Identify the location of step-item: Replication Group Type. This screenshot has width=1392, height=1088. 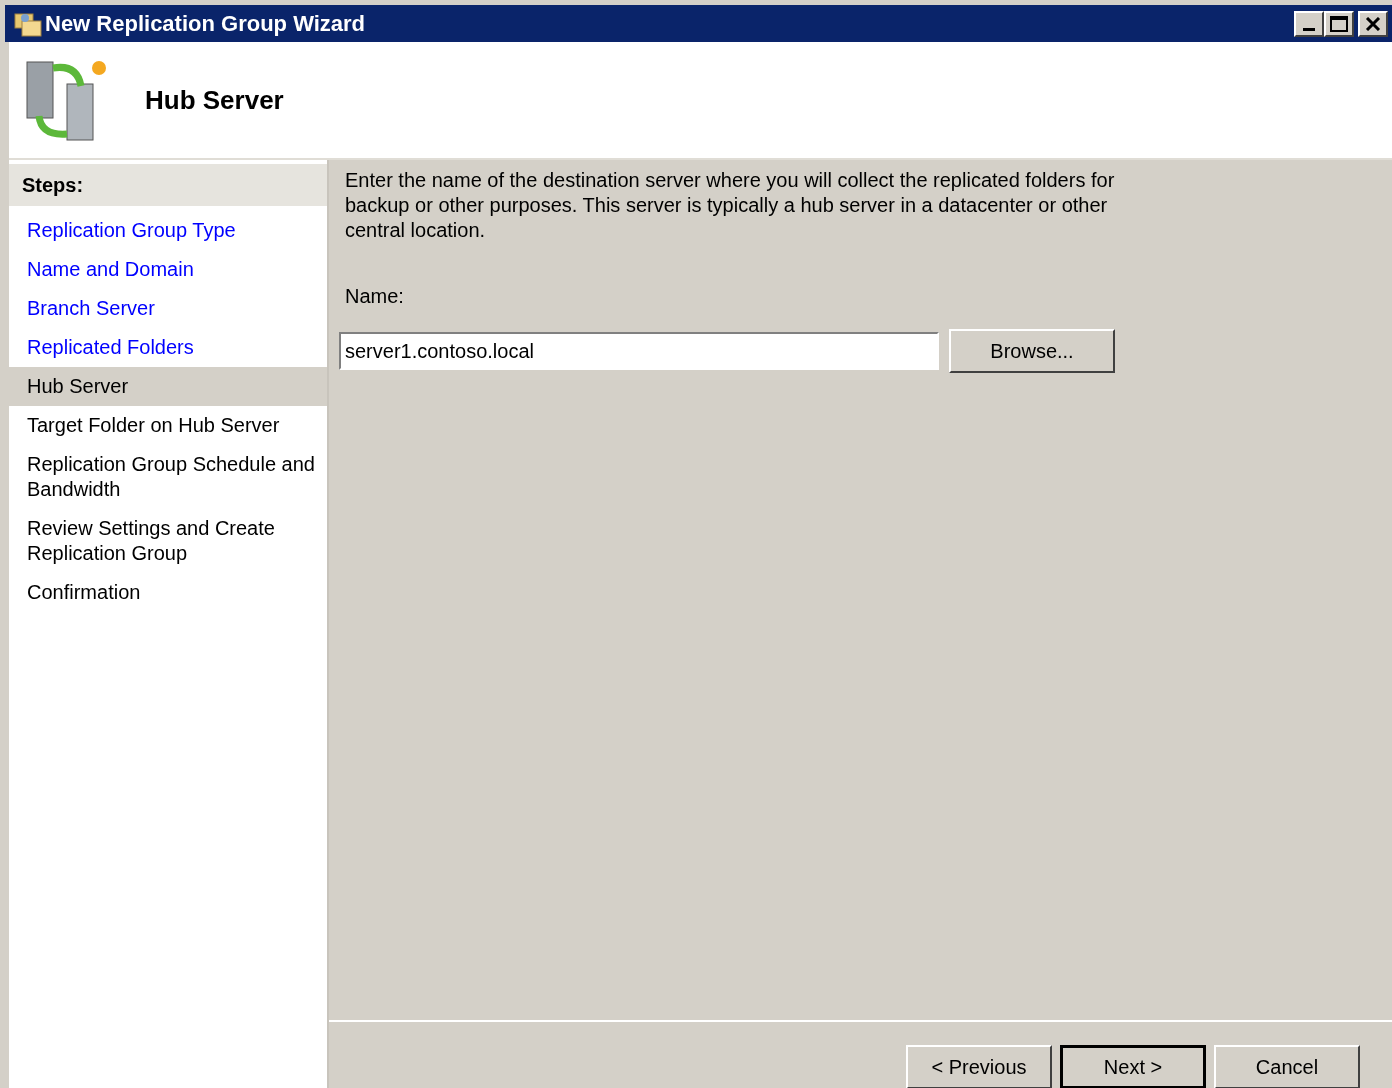
(168, 230).